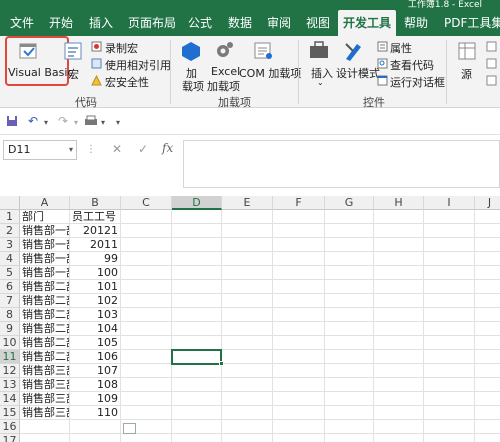  What do you see at coordinates (299, 438) in the screenshot?
I see `cell-f17` at bounding box center [299, 438].